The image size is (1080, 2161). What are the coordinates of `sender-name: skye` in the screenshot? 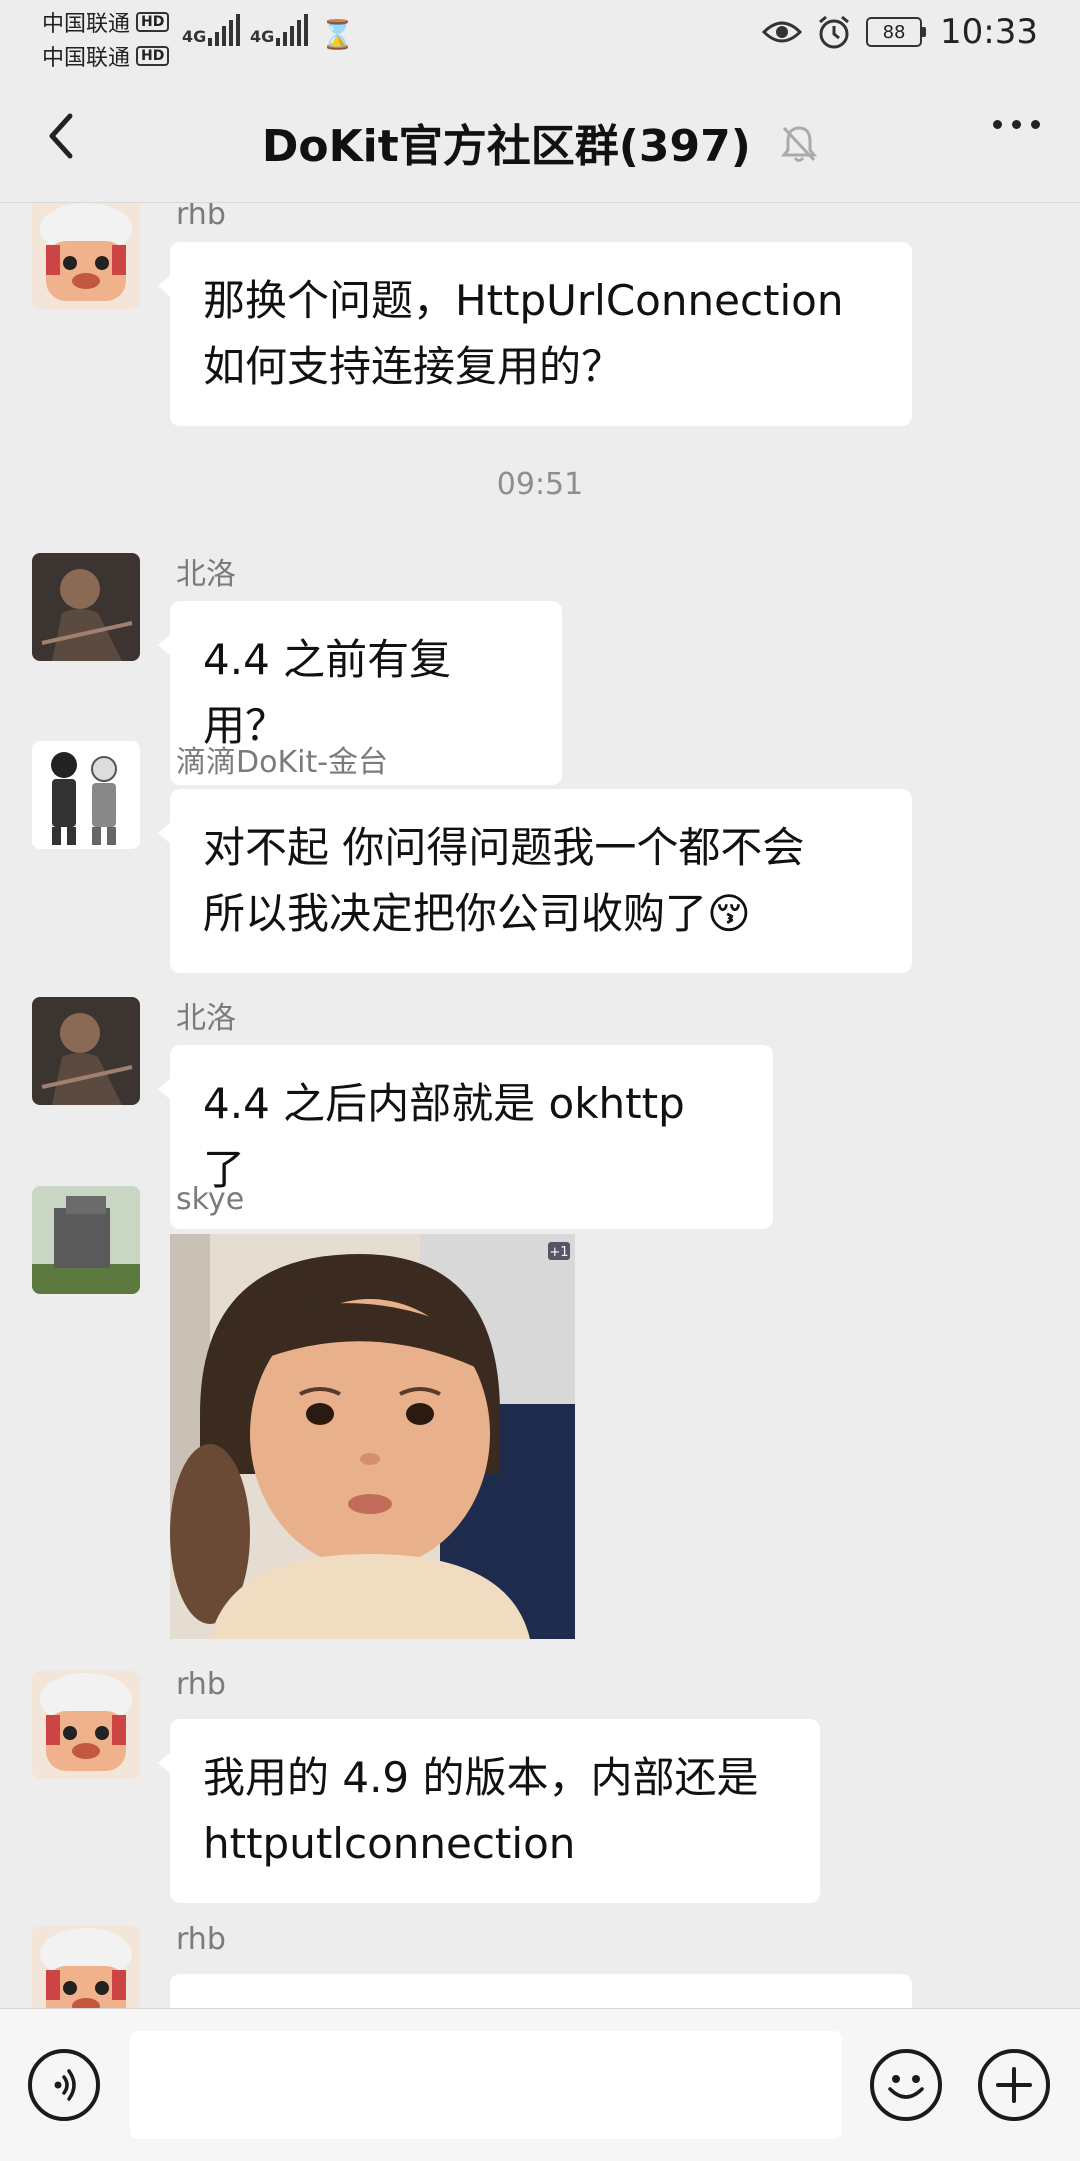 It's located at (210, 1199).